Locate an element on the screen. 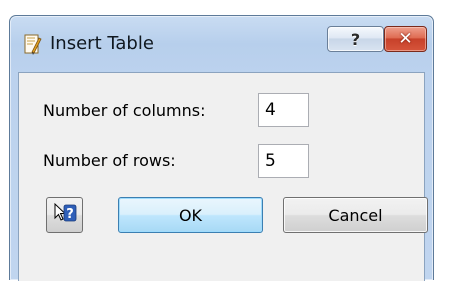  columns-input: 4 is located at coordinates (283, 110).